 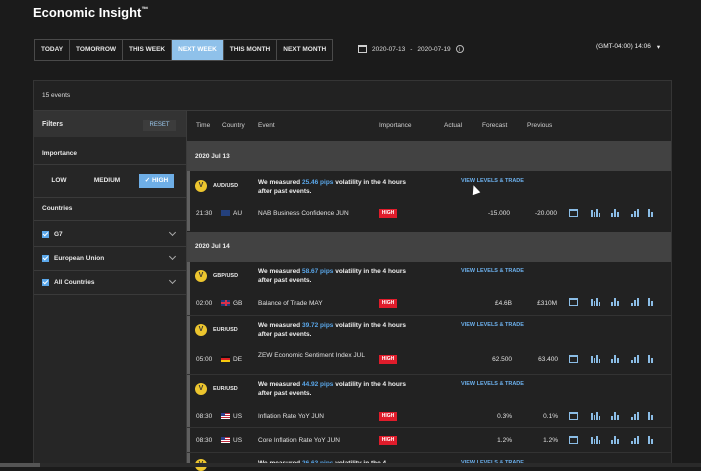 I want to click on importance-medium-chip: MEDIUM, so click(x=107, y=181).